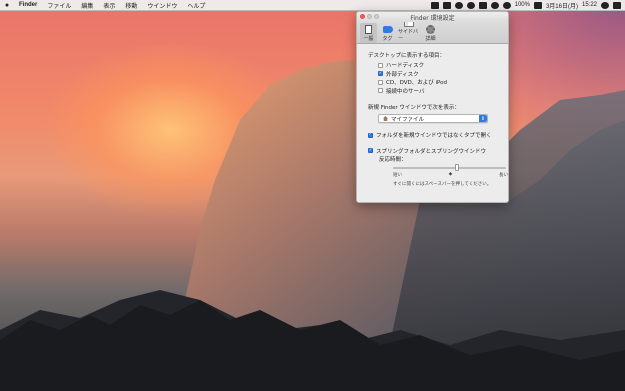  I want to click on checkbox-external-disks: ✓ 外部ディスク, so click(433, 74).